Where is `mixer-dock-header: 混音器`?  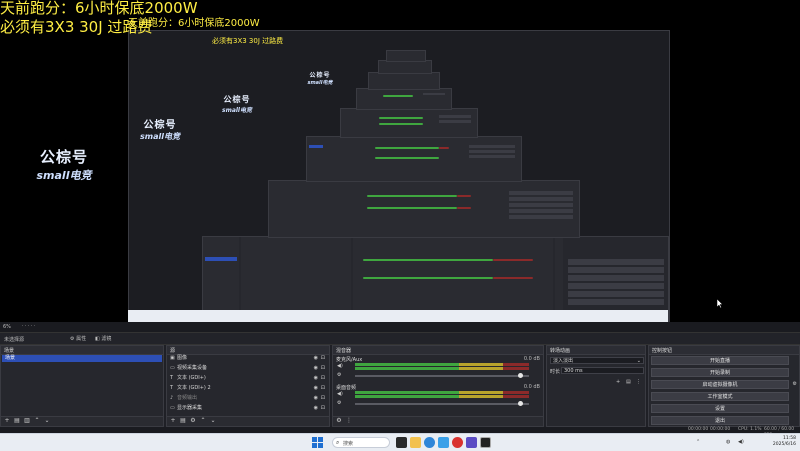
mixer-dock-header: 混音器 is located at coordinates (438, 350).